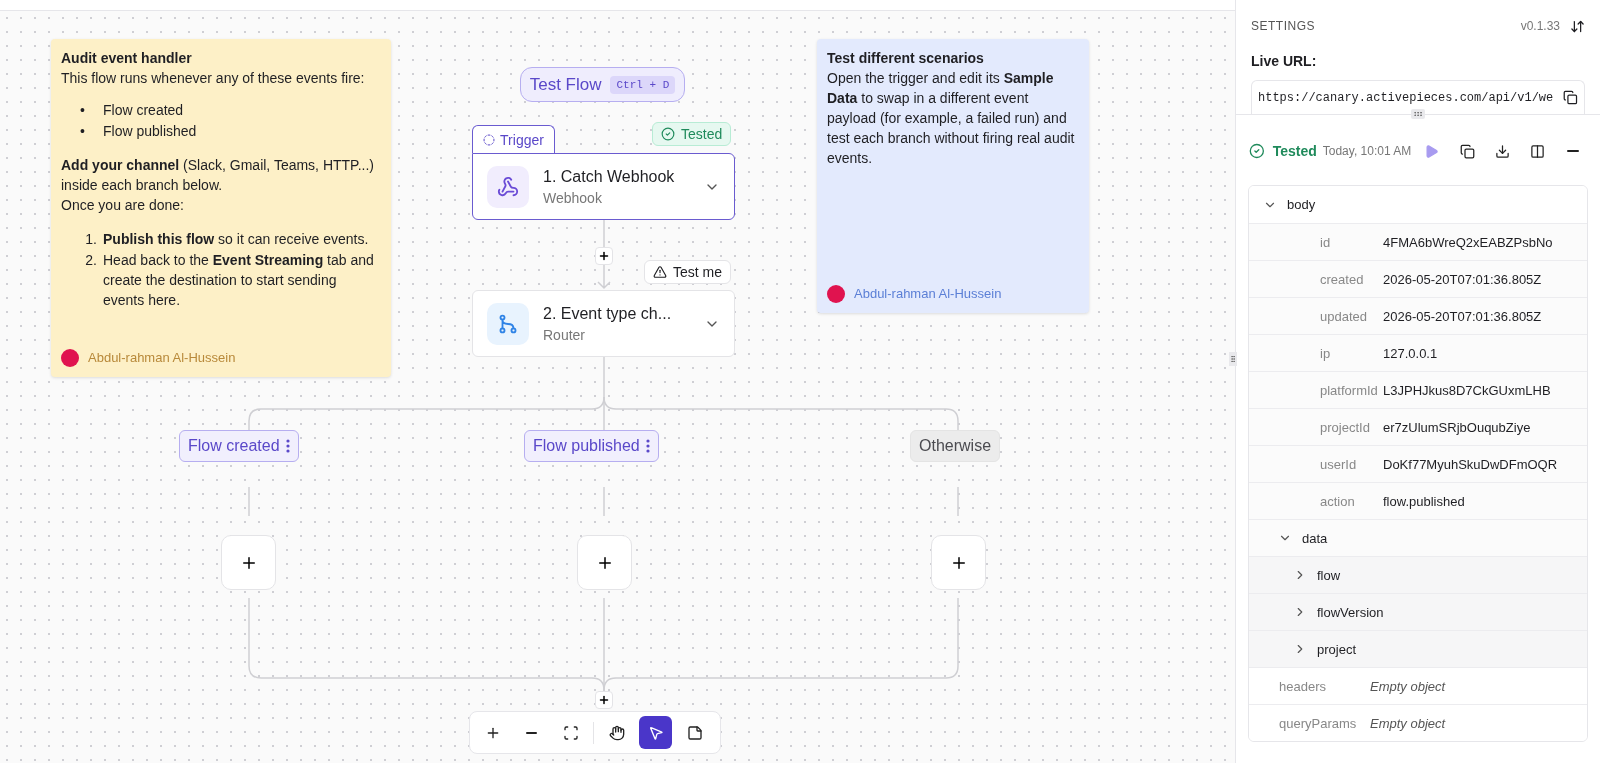 This screenshot has width=1600, height=763. I want to click on status-label: Tested, so click(702, 134).